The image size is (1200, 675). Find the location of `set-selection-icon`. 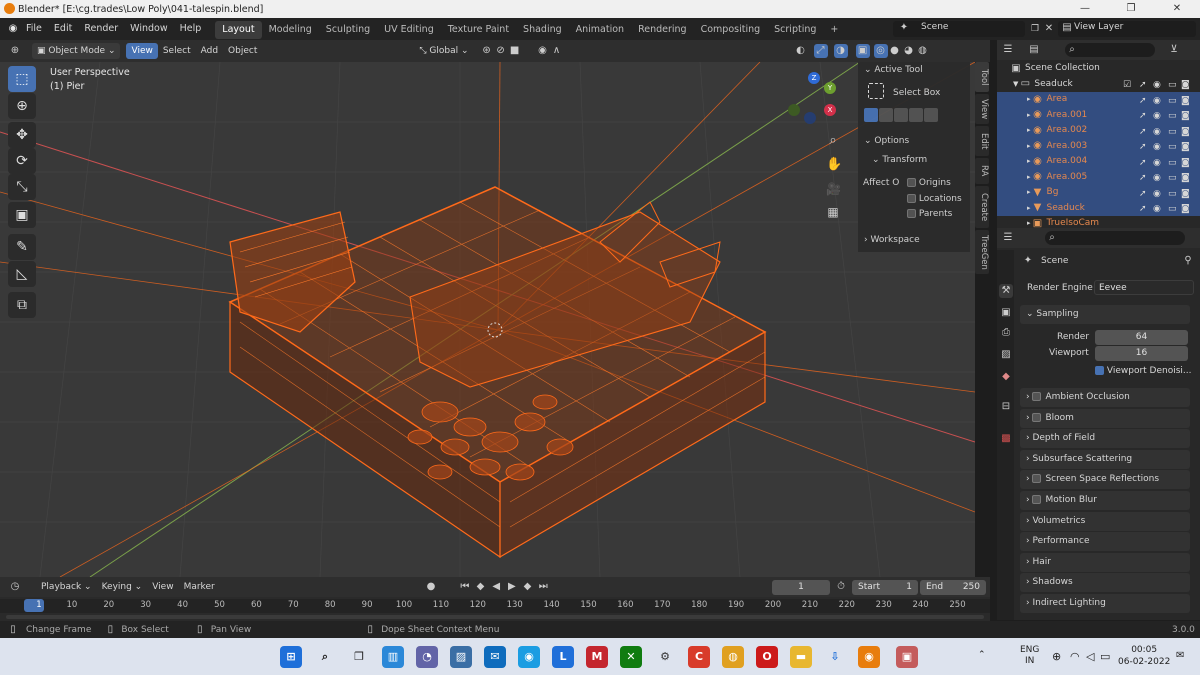

set-selection-icon is located at coordinates (871, 115).